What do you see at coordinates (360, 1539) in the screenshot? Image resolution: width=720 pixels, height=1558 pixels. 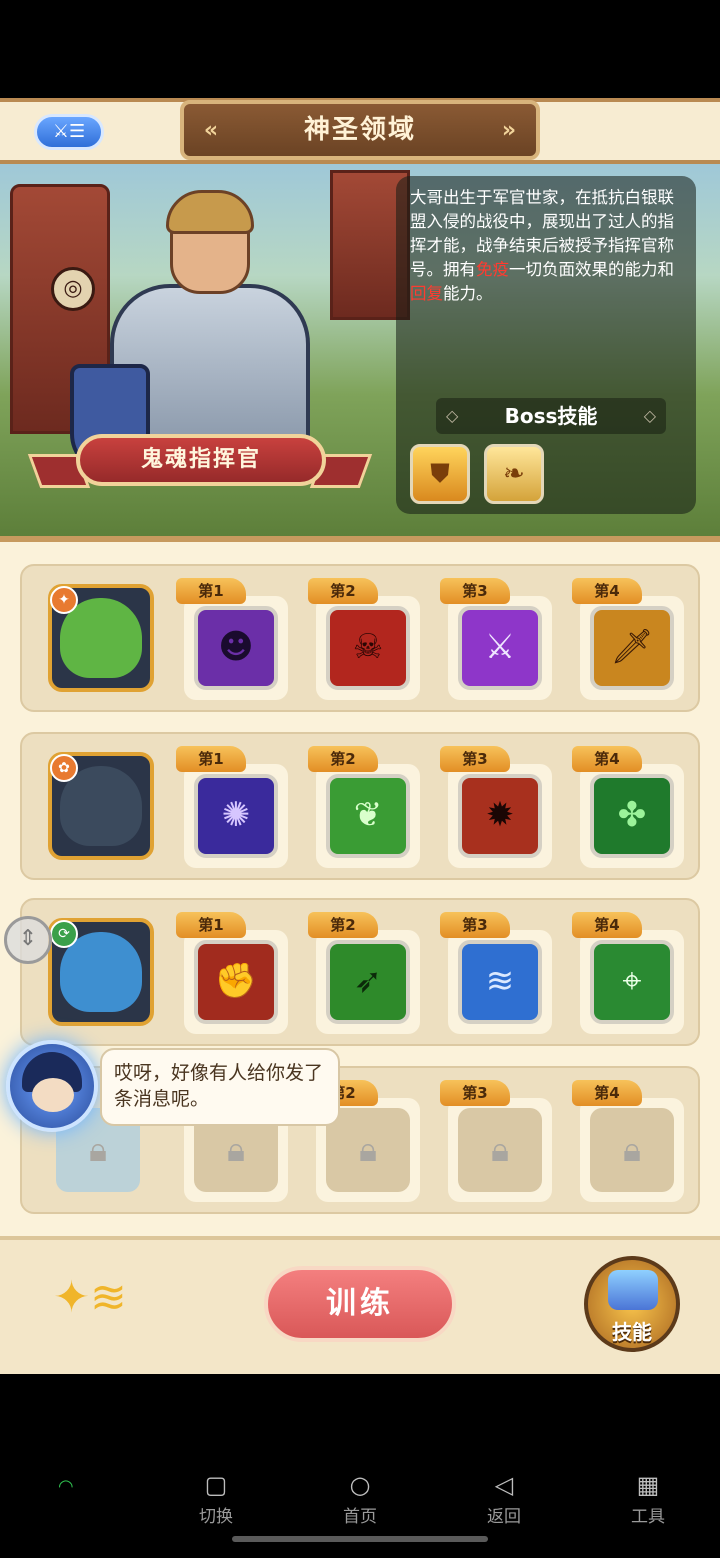 I see `home-indicator` at bounding box center [360, 1539].